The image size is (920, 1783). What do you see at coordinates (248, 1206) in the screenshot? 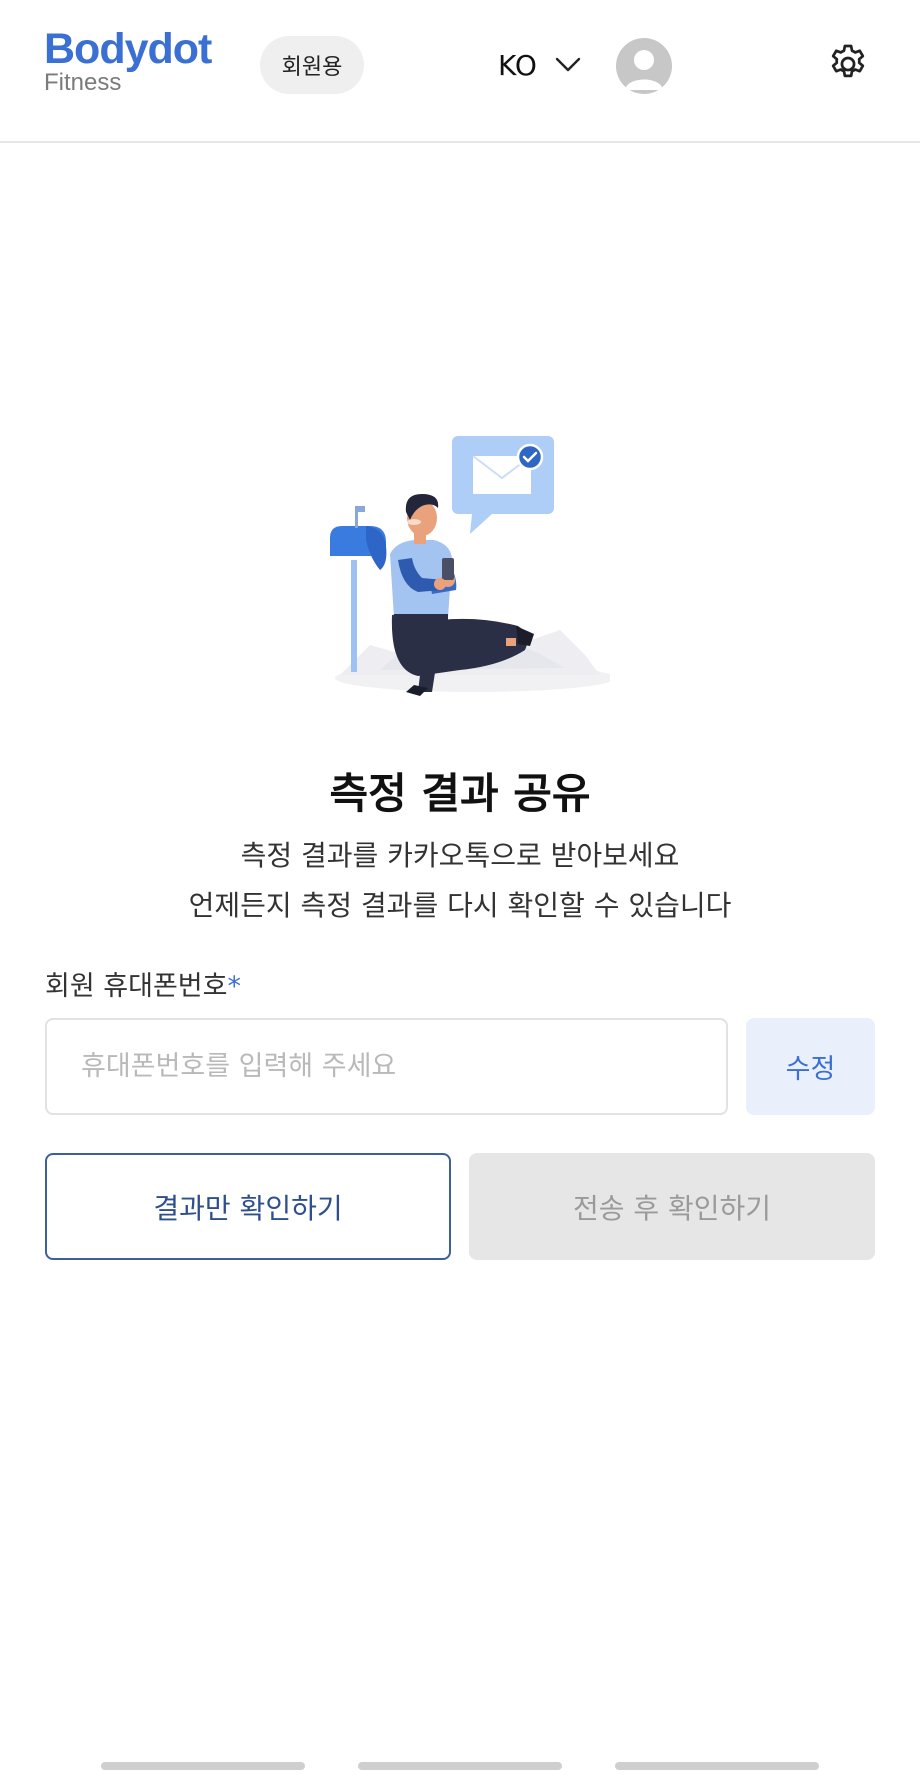
I see `view-result-button: 결과만 확인하기` at bounding box center [248, 1206].